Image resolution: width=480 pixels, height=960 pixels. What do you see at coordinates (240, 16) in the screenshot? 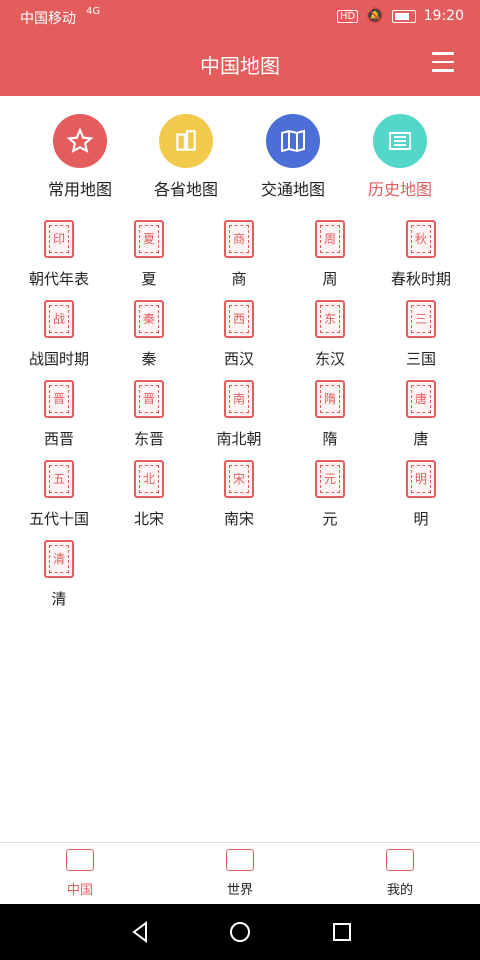
I see `status-bar: 中国移动 4G HD 🔕 19:20` at bounding box center [240, 16].